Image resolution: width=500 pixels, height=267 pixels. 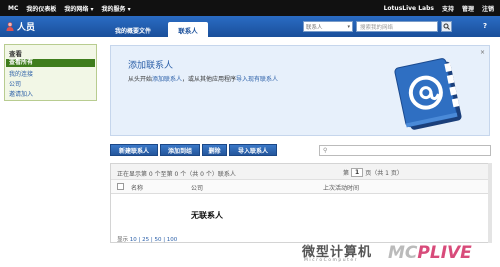 I want to click on page-title: 人员, so click(x=26, y=28).